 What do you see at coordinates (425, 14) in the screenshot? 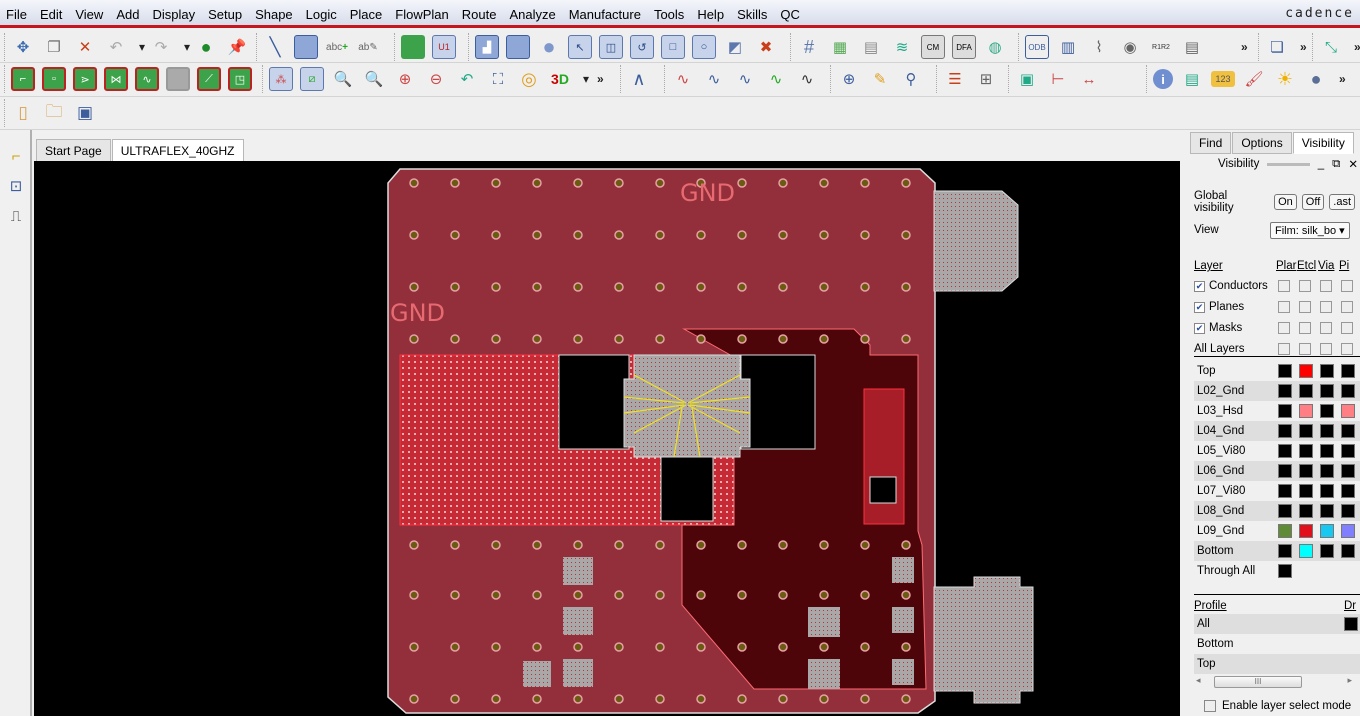
I see `menu-flowplan: FlowPlan` at bounding box center [425, 14].